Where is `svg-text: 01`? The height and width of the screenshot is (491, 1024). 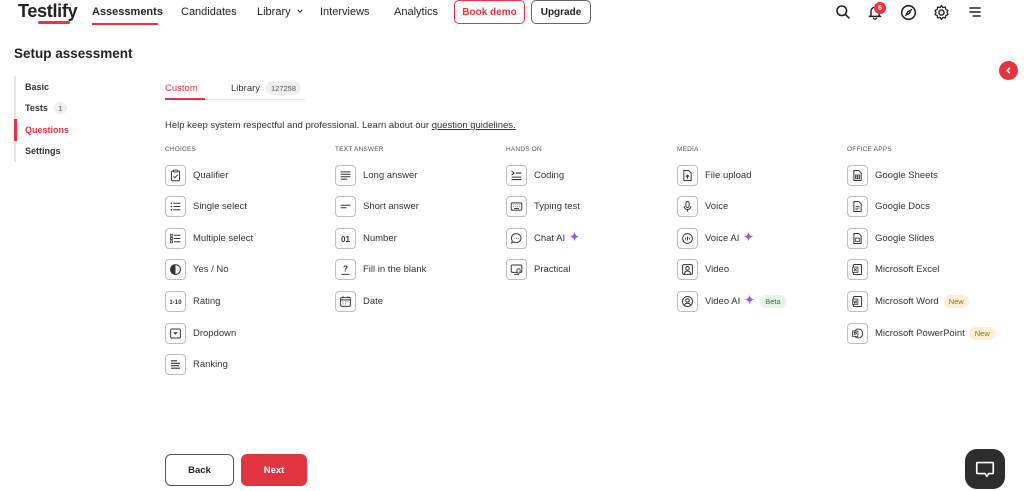
svg-text: 01 is located at coordinates (346, 238).